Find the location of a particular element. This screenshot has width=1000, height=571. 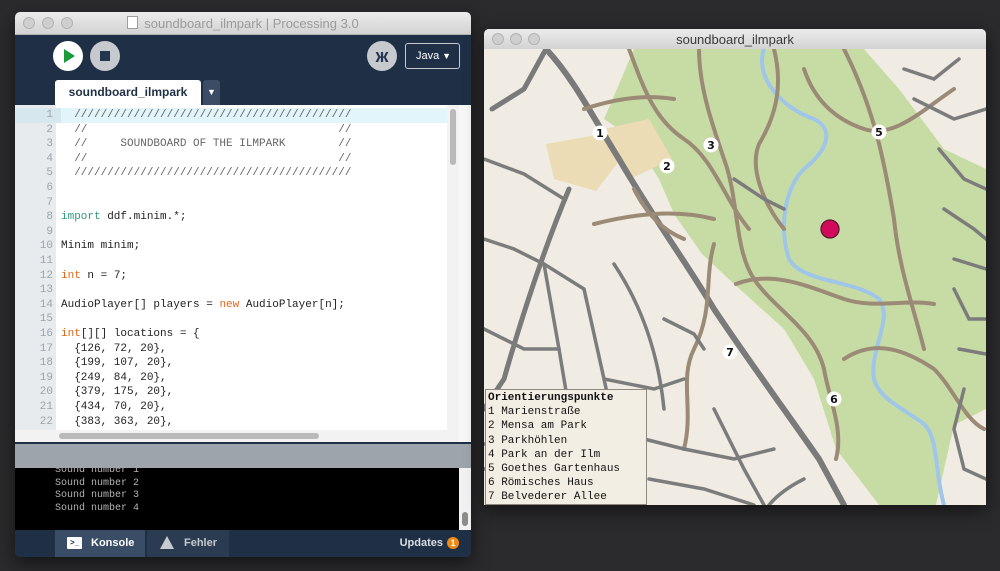

butterfly-icon: ж is located at coordinates (382, 56).